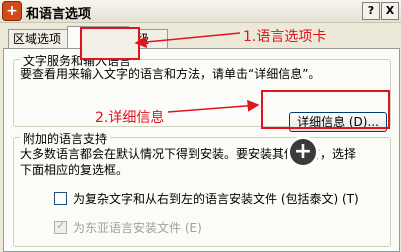  What do you see at coordinates (371, 11) in the screenshot?
I see `help-button: ?` at bounding box center [371, 11].